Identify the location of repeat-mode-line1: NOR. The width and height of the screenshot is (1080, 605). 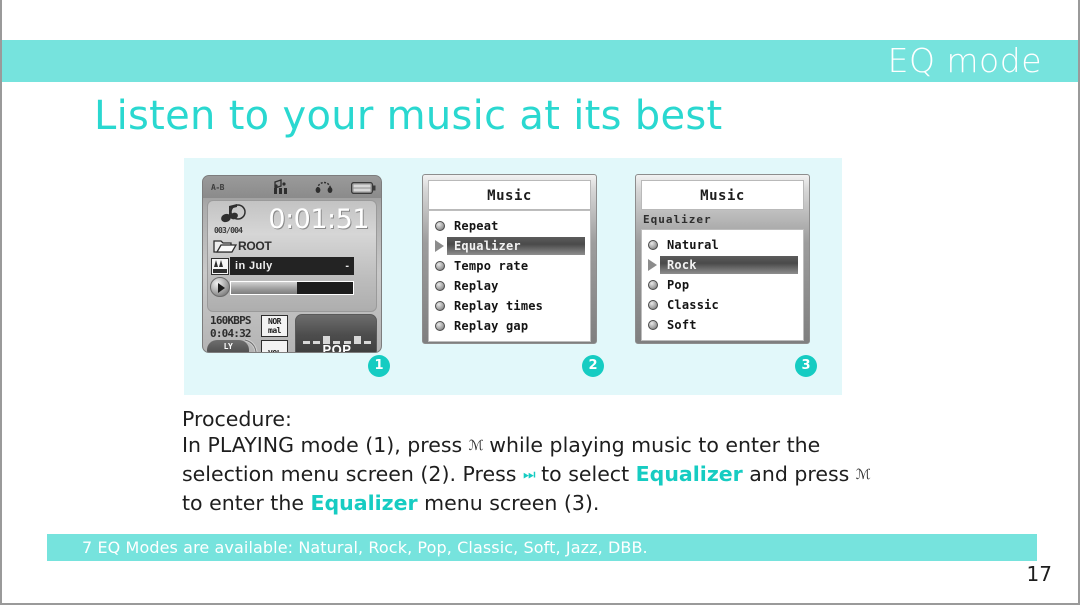
(274, 321).